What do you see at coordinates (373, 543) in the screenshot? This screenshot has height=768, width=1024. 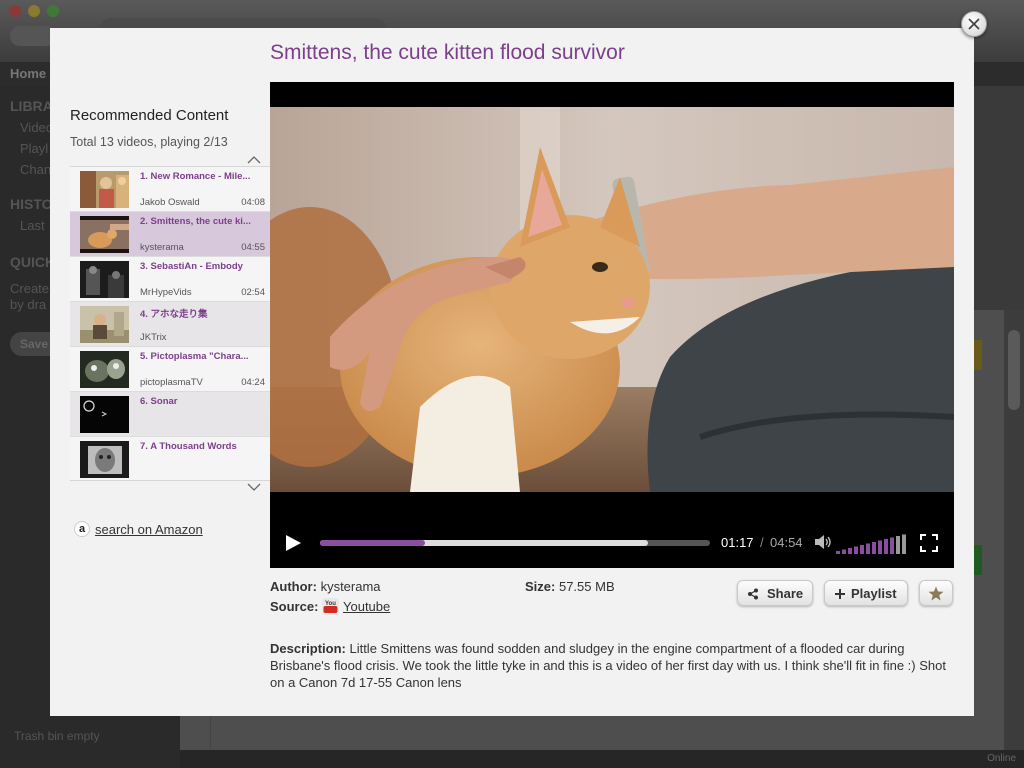 I see `played-progress` at bounding box center [373, 543].